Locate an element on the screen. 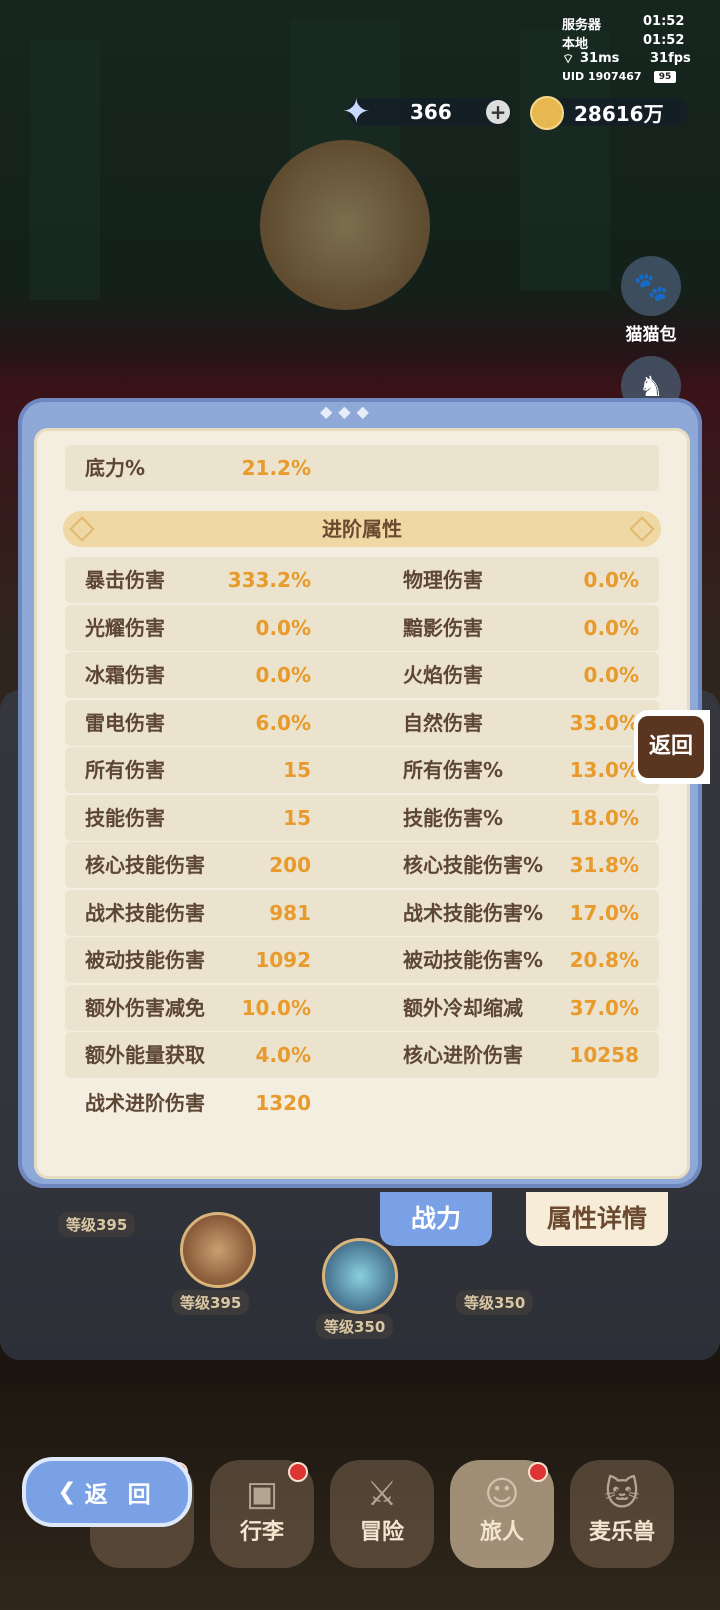  cat-bag-icon: 🐾 is located at coordinates (651, 286).